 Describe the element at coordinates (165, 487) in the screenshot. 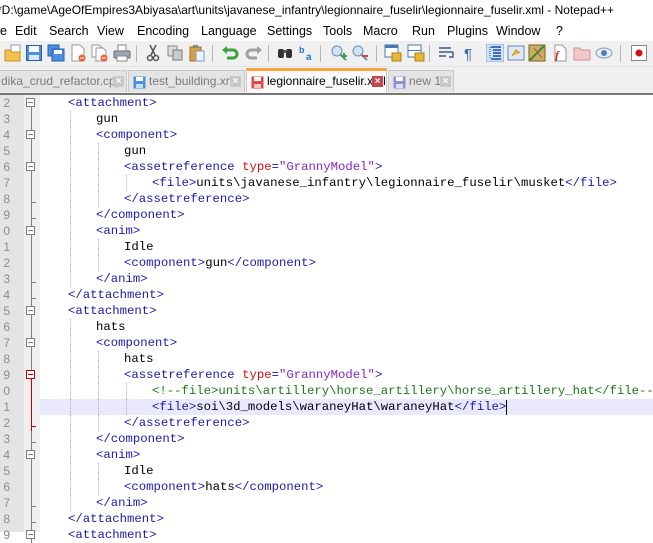

I see `code-token-tag: <component>` at that location.